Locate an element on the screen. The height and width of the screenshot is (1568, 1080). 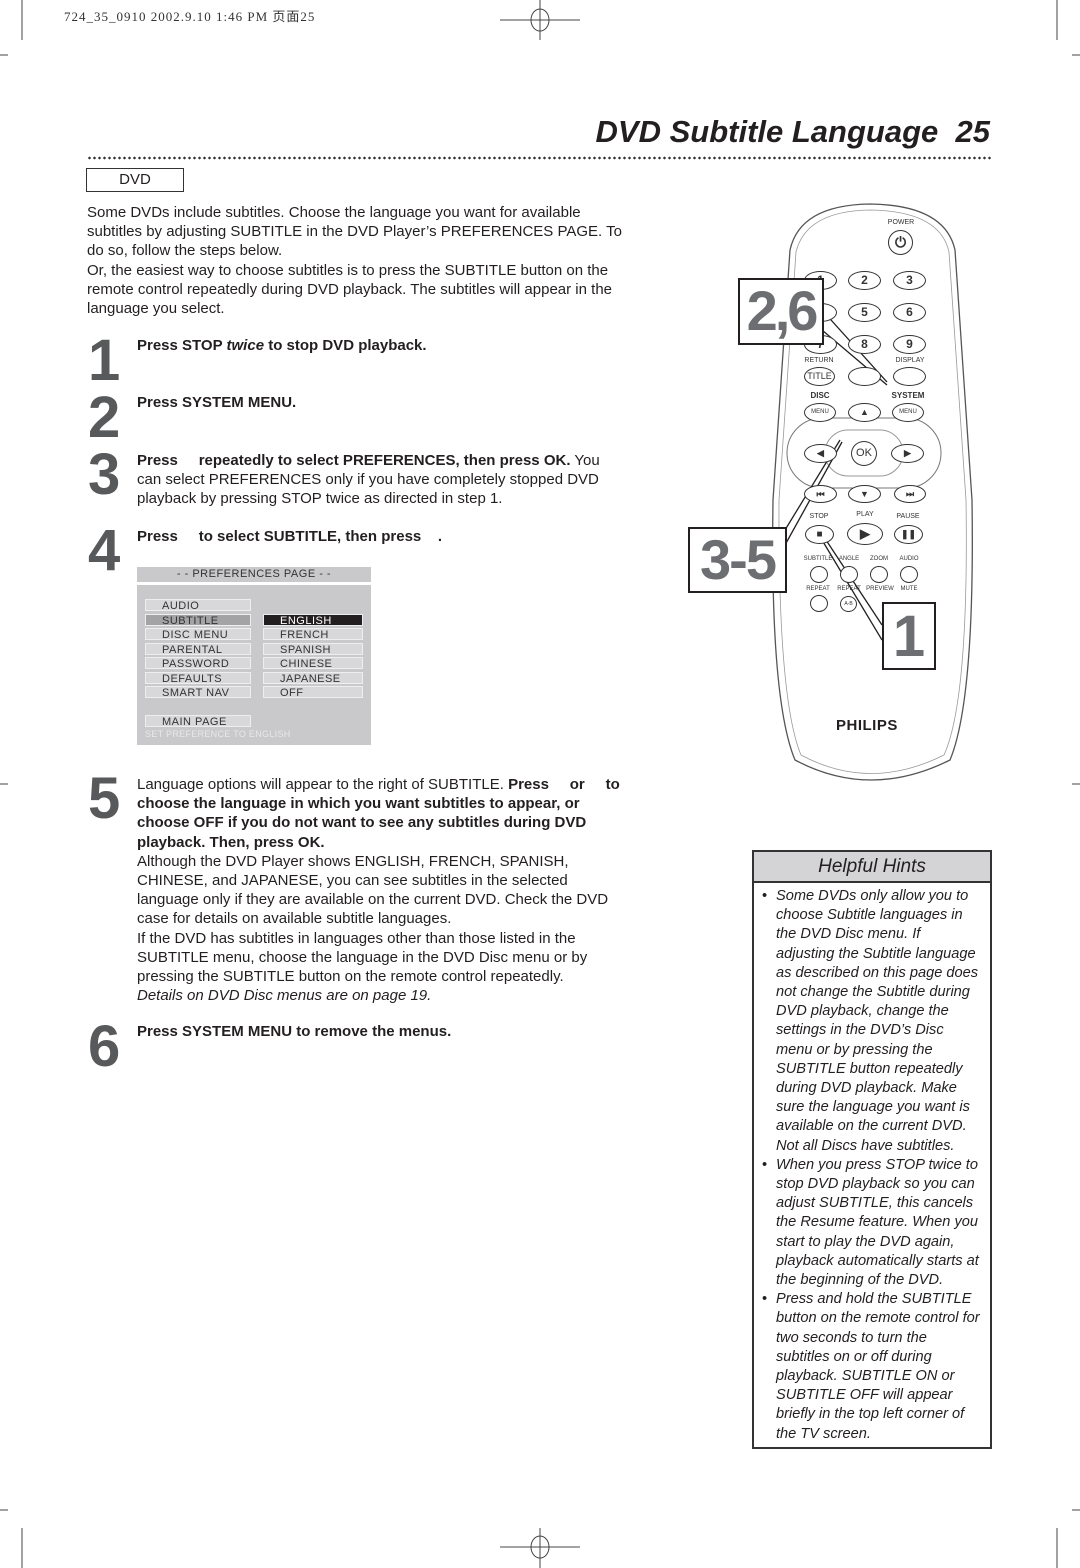
right-button: ▶ is located at coordinates (907, 453).